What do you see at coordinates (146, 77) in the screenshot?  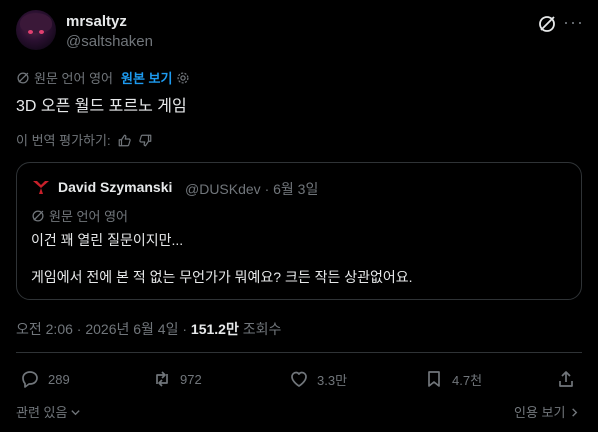 I see `view-original-link: 원본 보기` at bounding box center [146, 77].